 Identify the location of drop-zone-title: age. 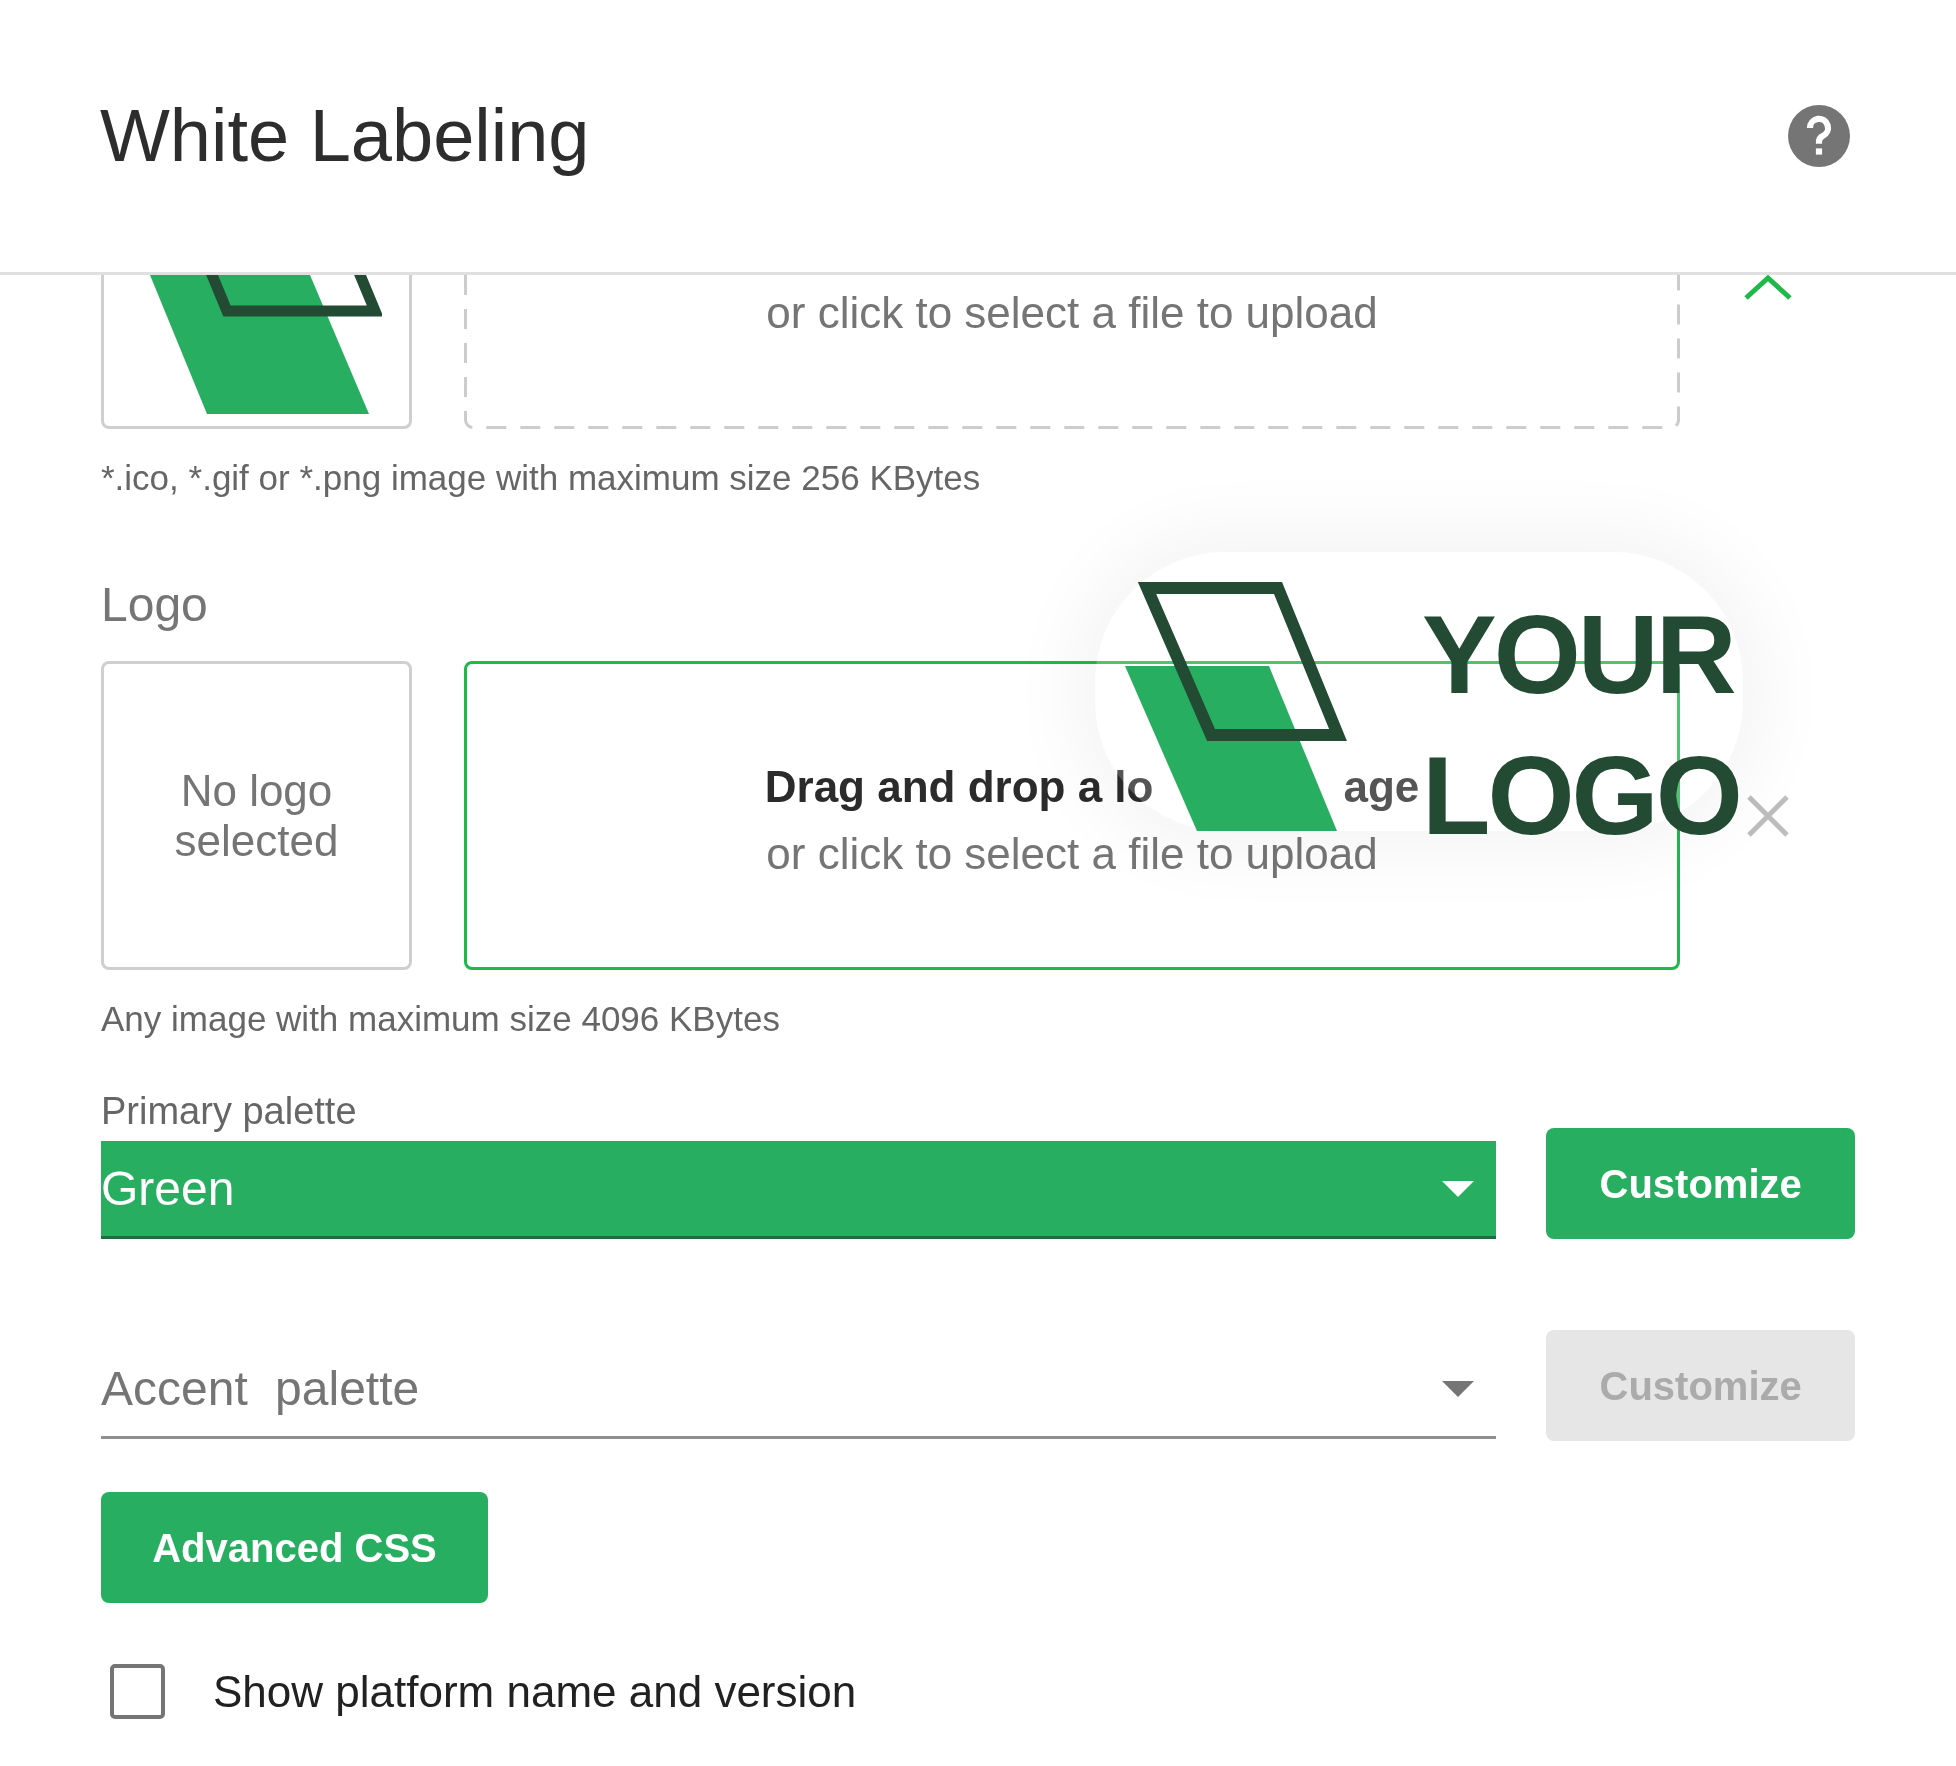
(1381, 787).